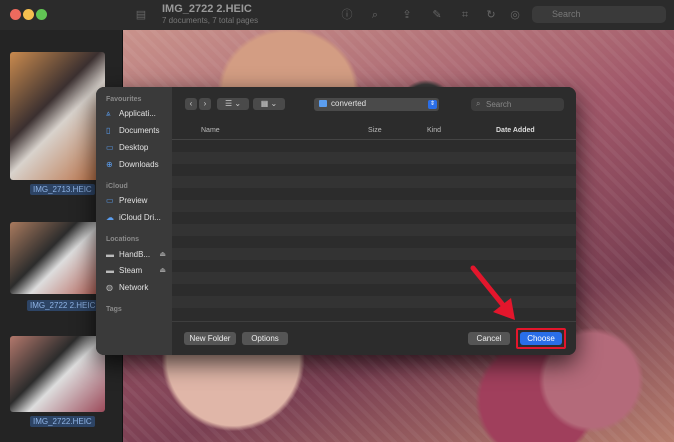 This screenshot has width=674, height=442. I want to click on back-button: ‹, so click(191, 104).